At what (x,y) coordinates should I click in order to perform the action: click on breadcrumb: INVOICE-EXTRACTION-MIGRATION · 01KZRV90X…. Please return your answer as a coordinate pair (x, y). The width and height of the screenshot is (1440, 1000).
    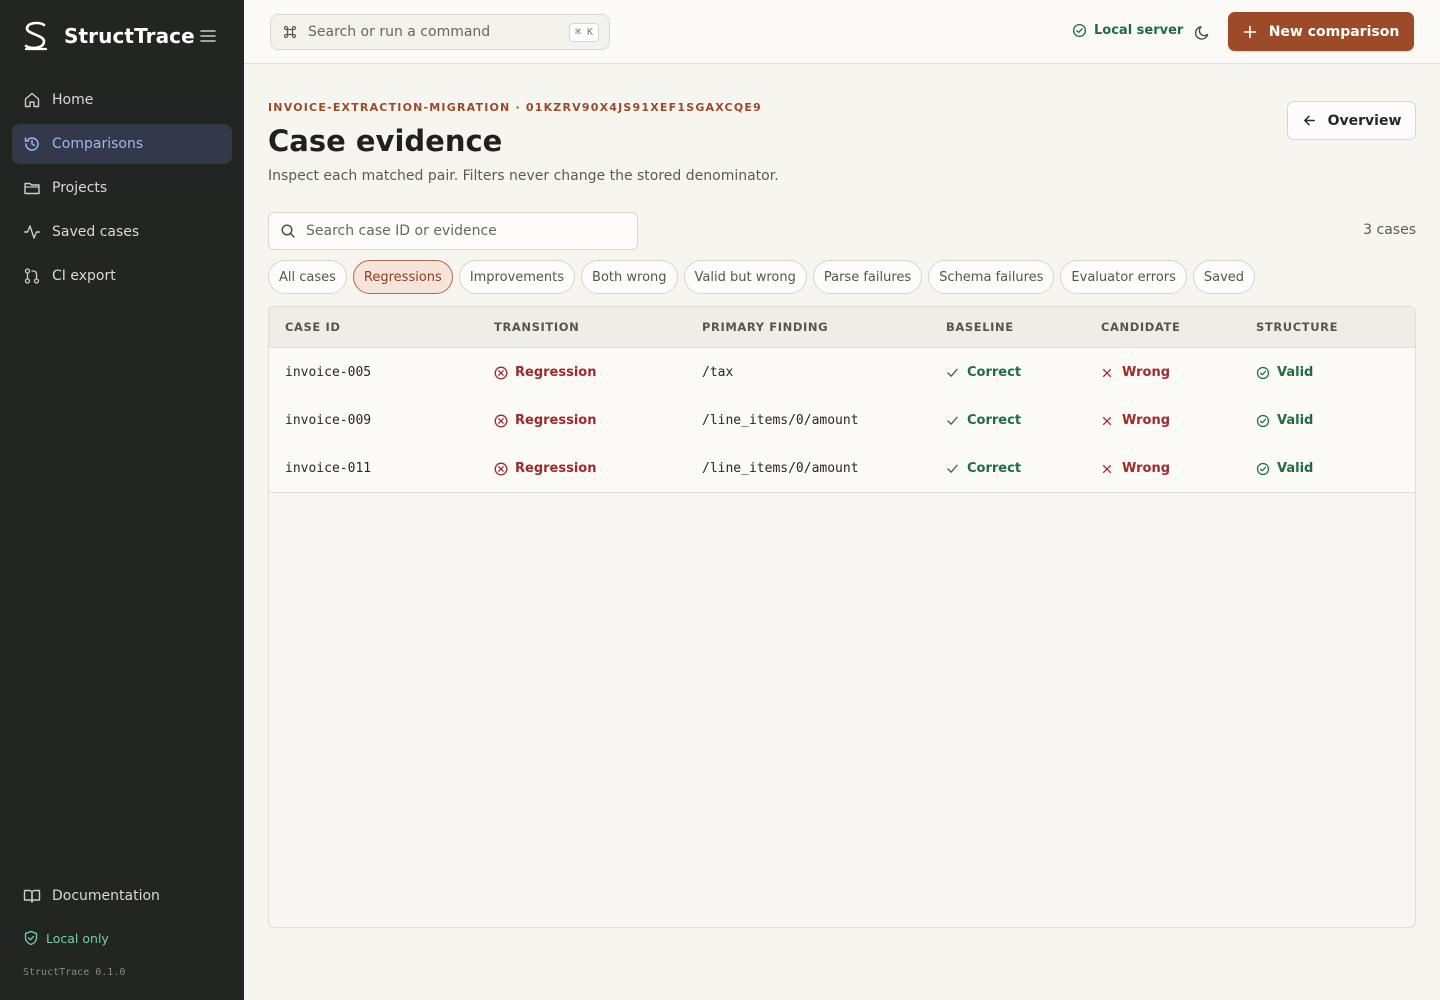
    Looking at the image, I should click on (515, 107).